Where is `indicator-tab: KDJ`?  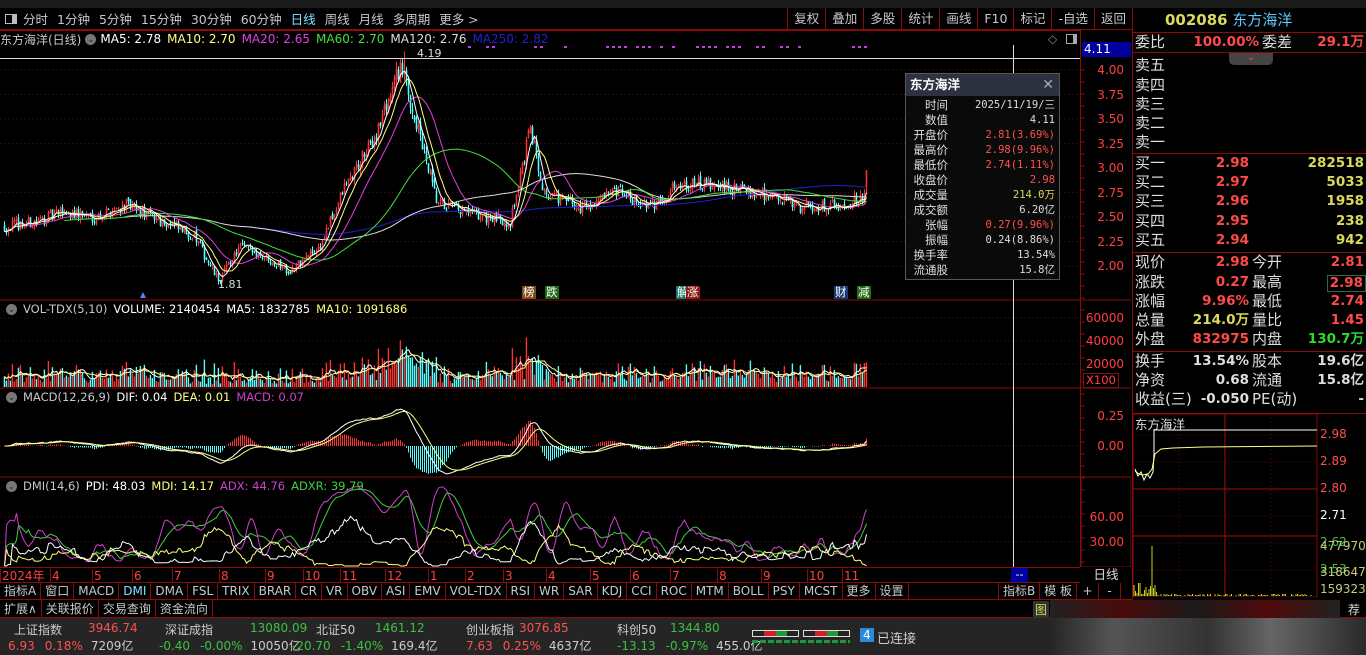 indicator-tab: KDJ is located at coordinates (613, 591).